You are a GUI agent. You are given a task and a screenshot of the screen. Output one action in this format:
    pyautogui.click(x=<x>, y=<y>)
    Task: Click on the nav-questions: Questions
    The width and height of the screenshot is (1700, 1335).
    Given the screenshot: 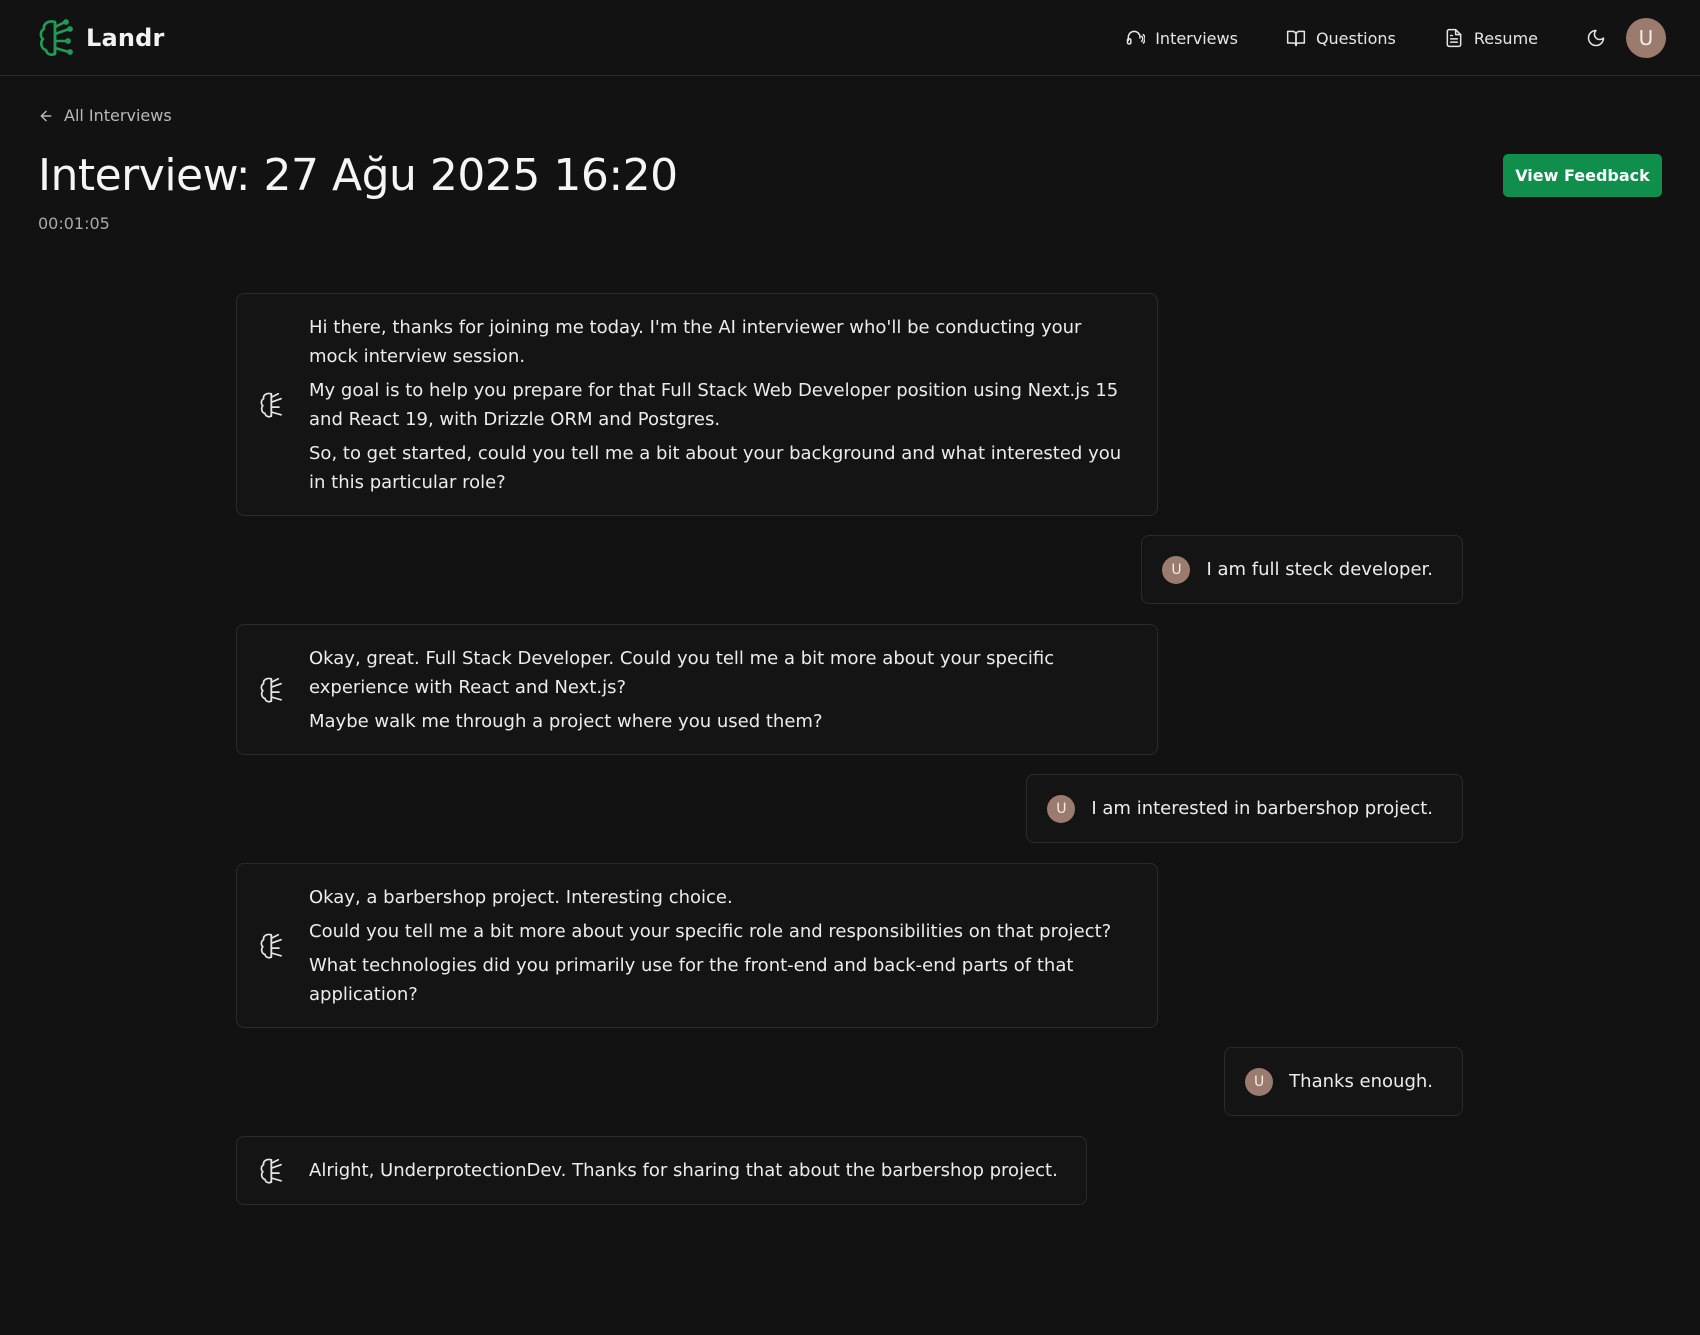 What is the action you would take?
    pyautogui.click(x=1341, y=38)
    